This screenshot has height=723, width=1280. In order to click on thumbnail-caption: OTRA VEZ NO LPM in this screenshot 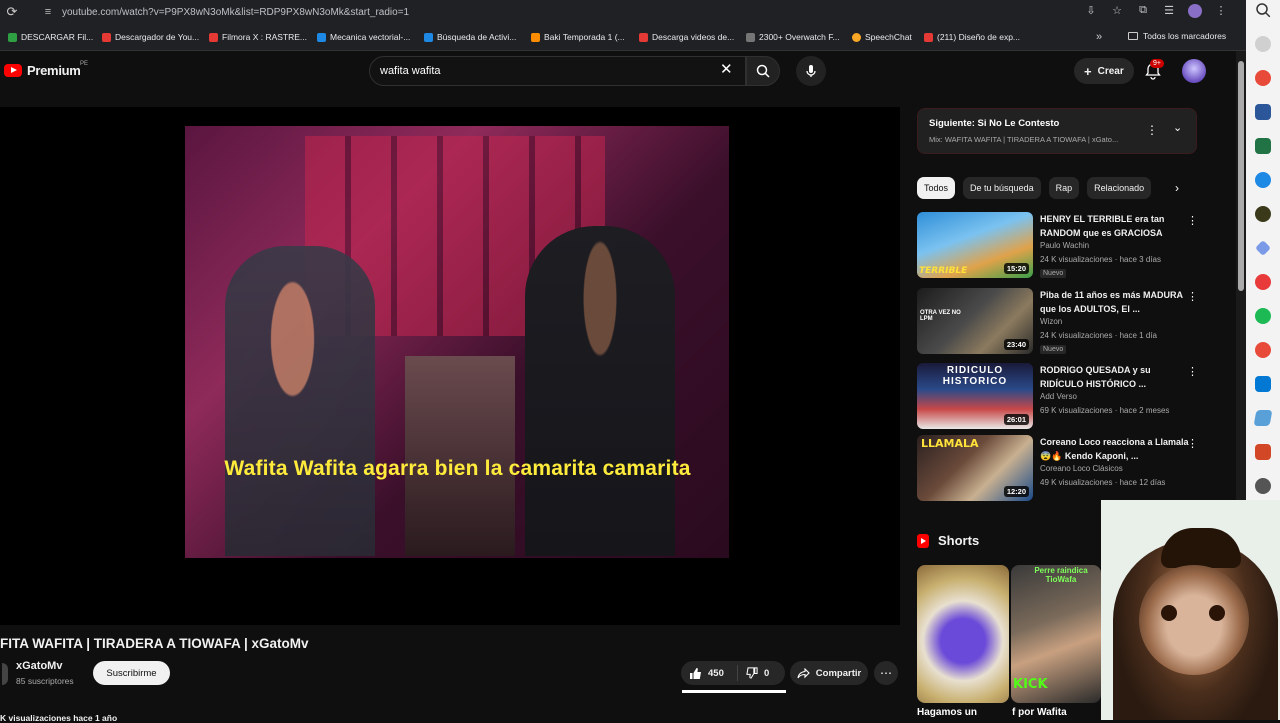, I will do `click(940, 316)`.